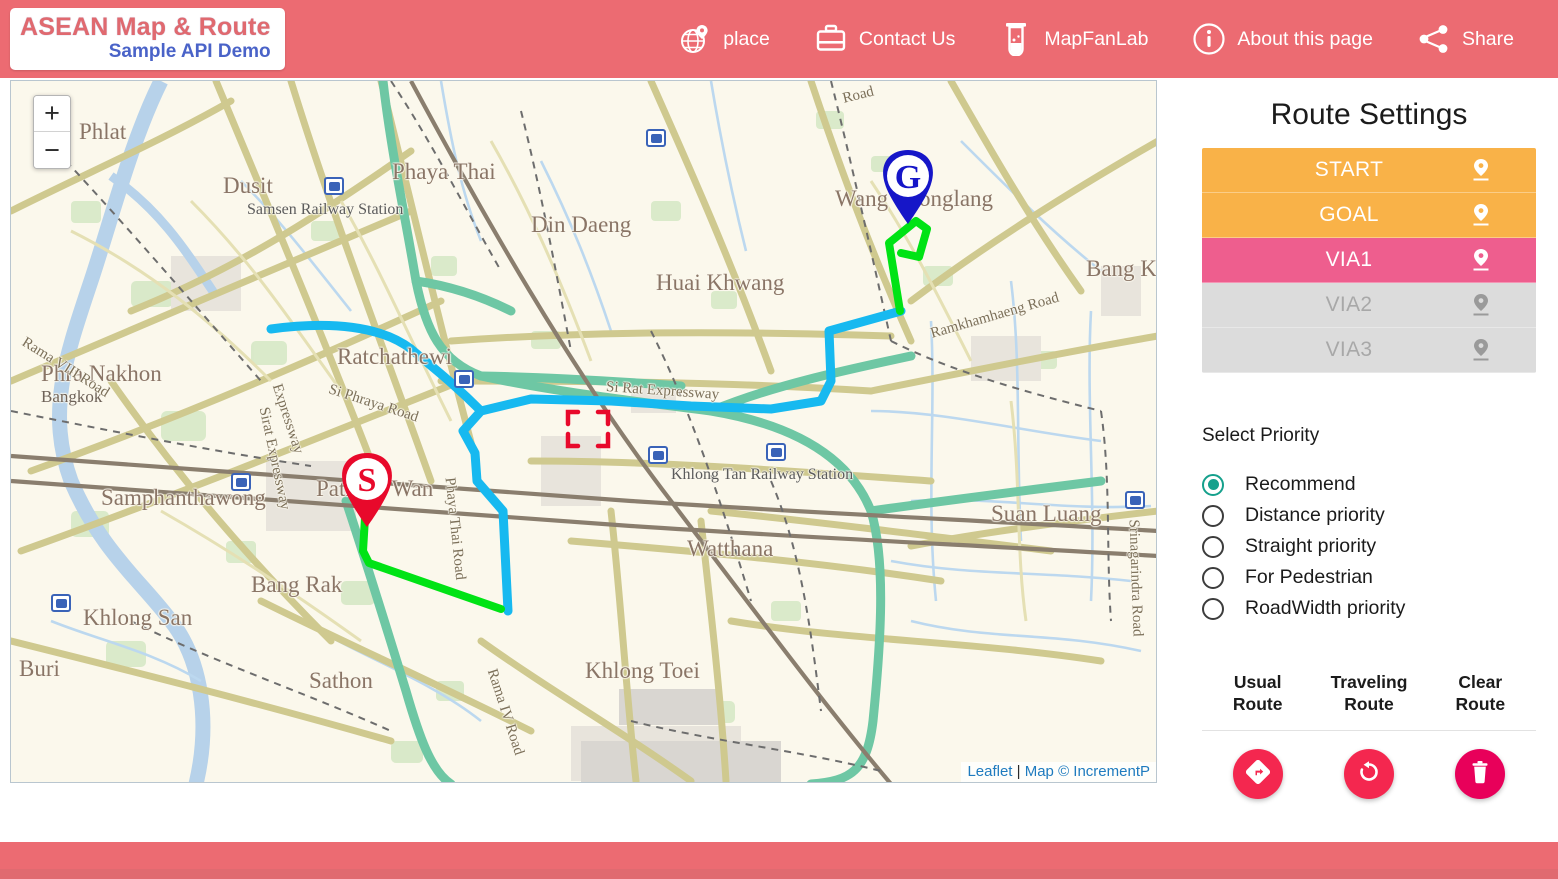  Describe the element at coordinates (325, 209) in the screenshot. I see `map-place-label: Samsen Railway Station` at that location.